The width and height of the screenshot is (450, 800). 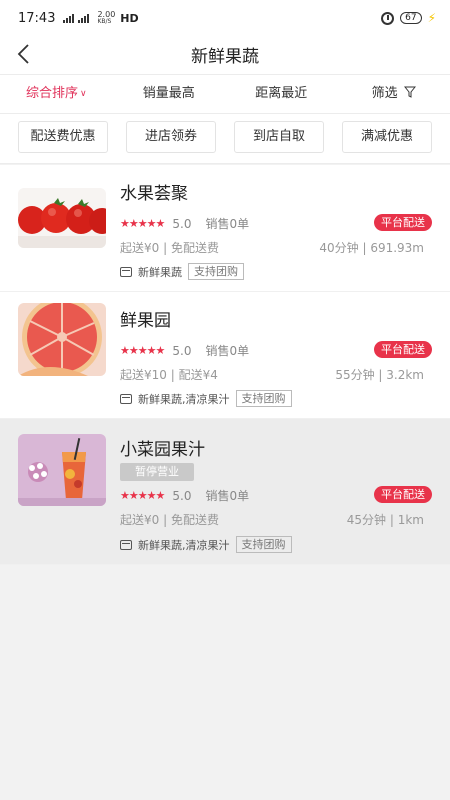 I want to click on hd-indicator: HD, so click(x=129, y=18).